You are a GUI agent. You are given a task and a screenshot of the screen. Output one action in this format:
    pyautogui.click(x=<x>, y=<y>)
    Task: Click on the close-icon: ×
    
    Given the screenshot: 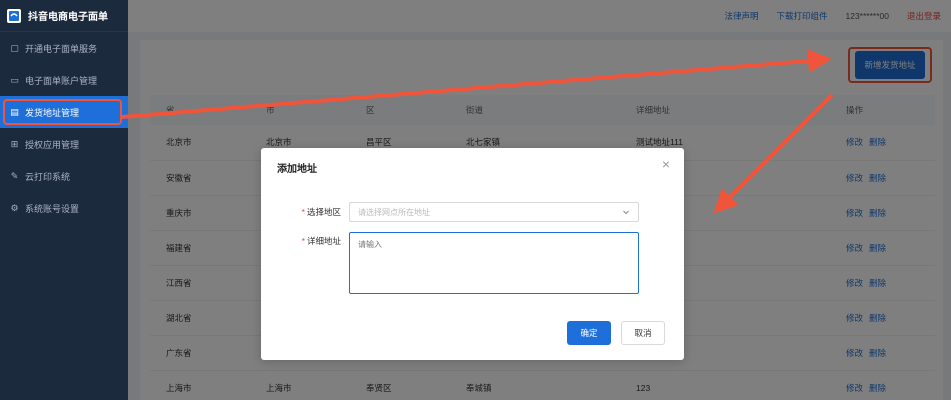 What is the action you would take?
    pyautogui.click(x=666, y=164)
    